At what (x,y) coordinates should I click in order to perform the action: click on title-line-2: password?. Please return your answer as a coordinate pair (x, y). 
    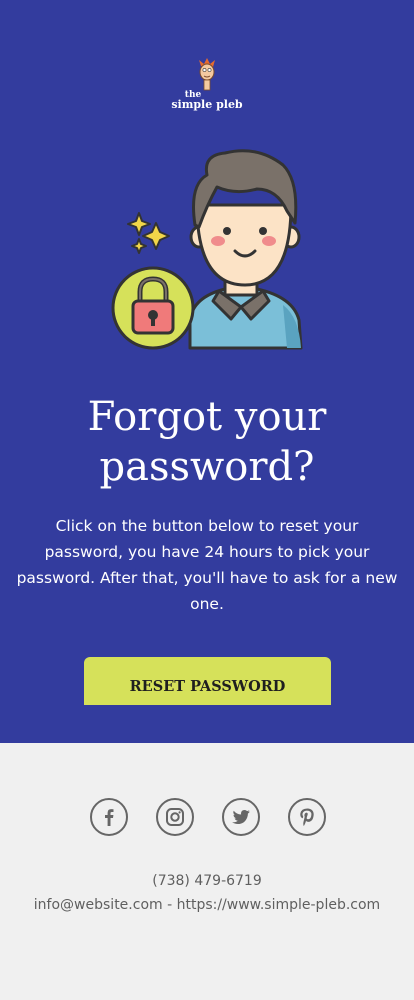
    Looking at the image, I should click on (207, 467).